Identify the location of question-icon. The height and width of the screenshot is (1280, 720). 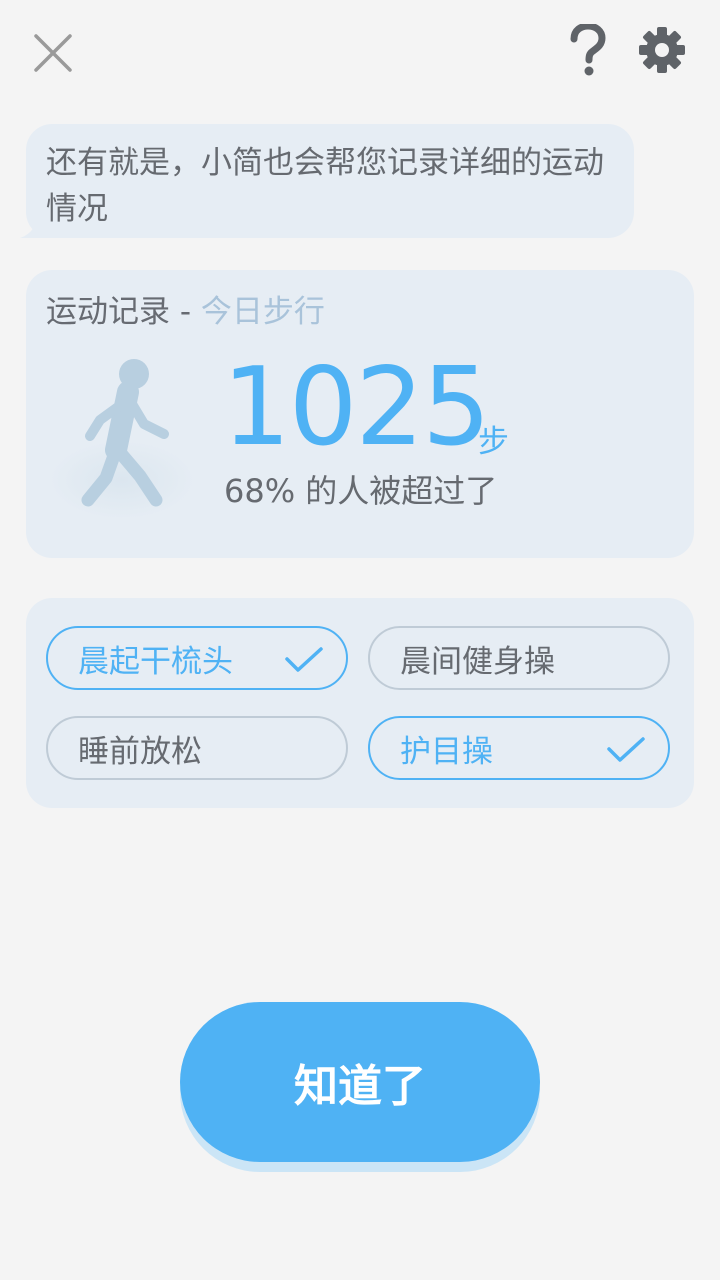
(588, 50).